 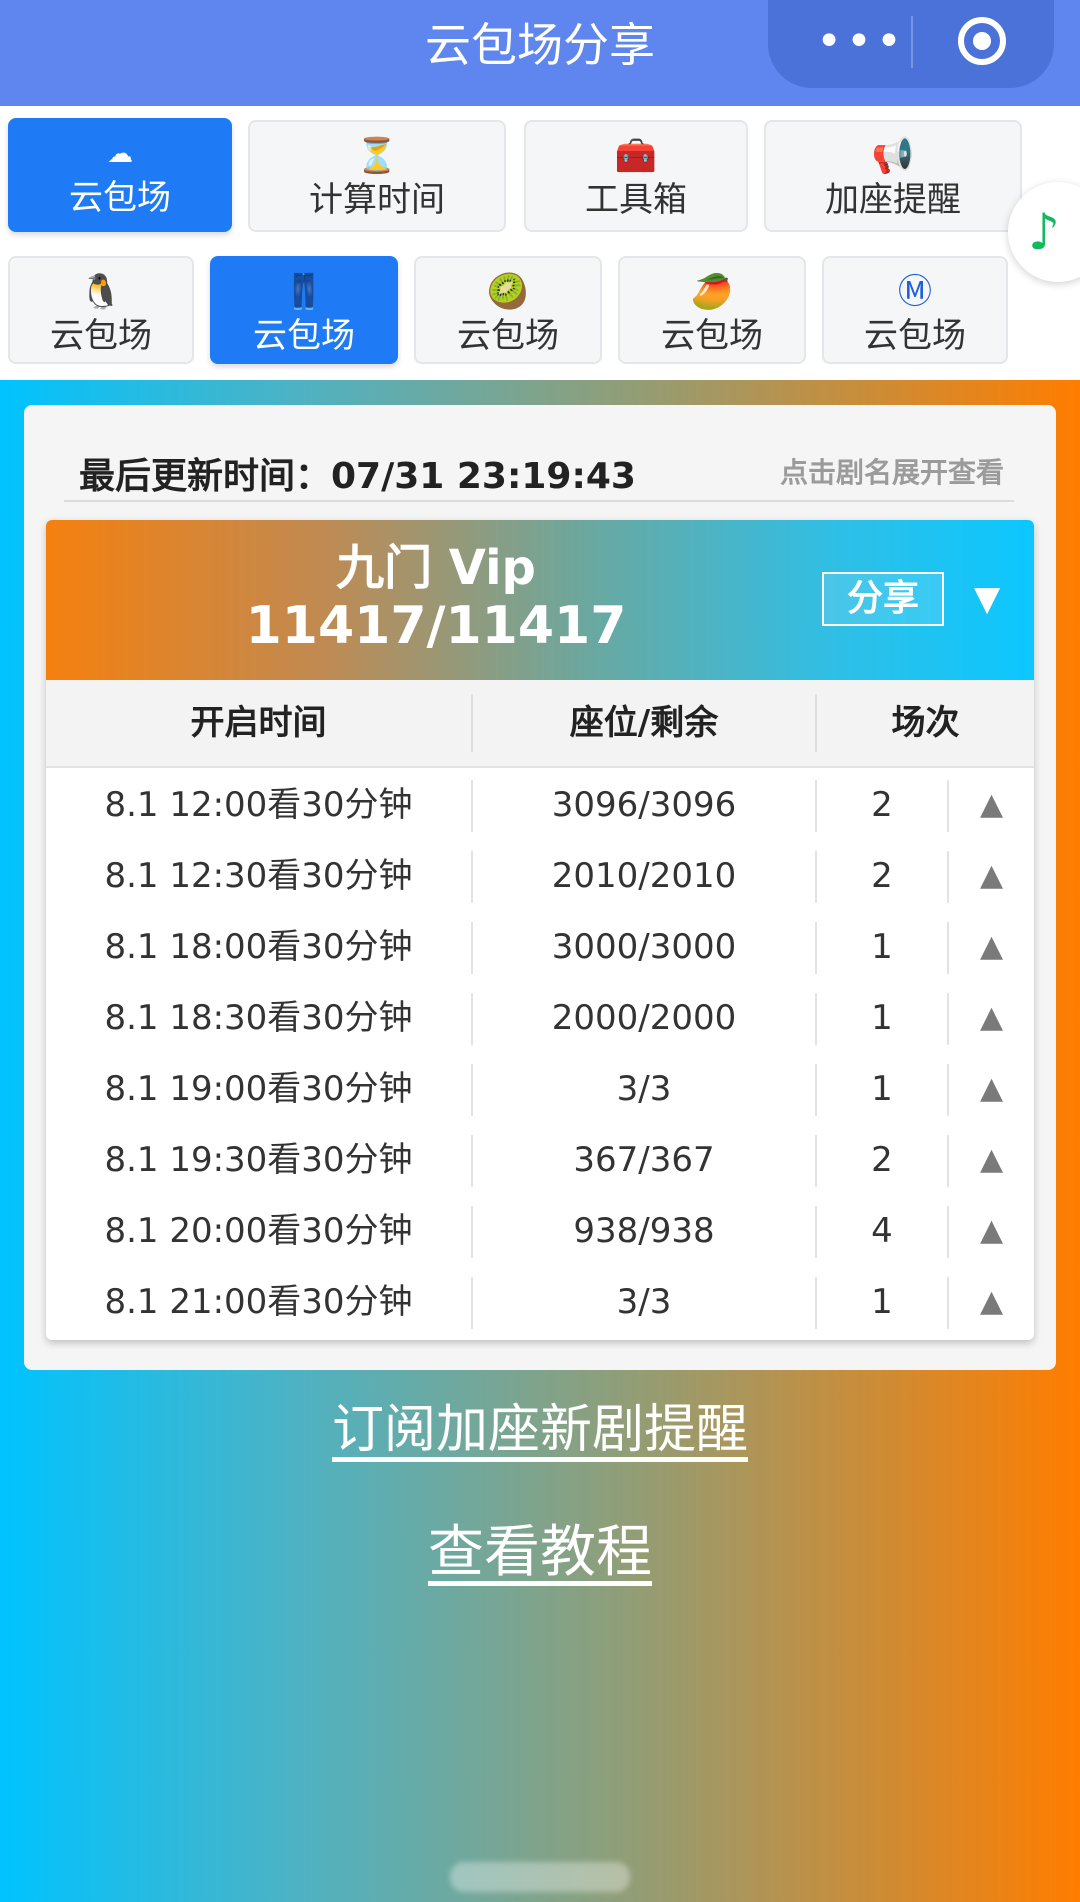 What do you see at coordinates (258, 947) in the screenshot?
I see `cell-time: 8.1 18:00看30分钟` at bounding box center [258, 947].